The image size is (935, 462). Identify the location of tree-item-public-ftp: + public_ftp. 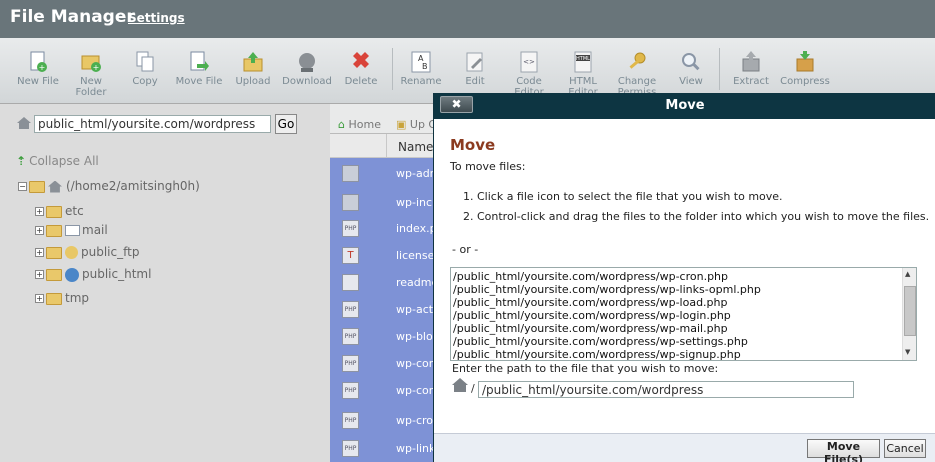
(87, 252).